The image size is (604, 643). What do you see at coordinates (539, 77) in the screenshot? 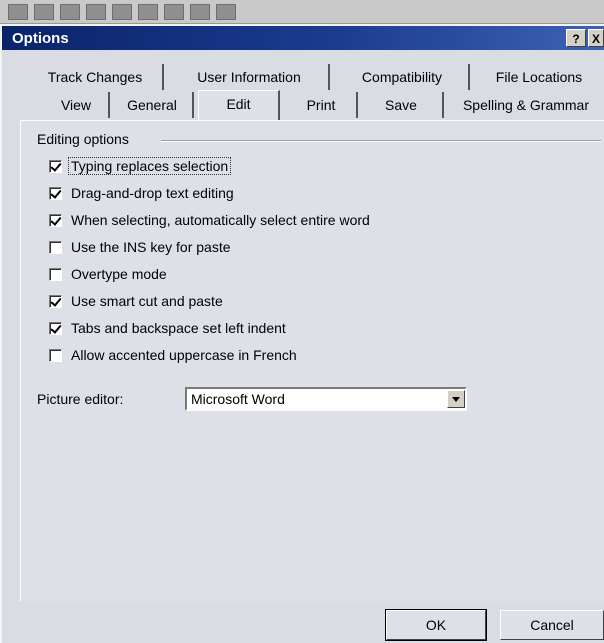
I see `tab-file-locations: File Locations` at bounding box center [539, 77].